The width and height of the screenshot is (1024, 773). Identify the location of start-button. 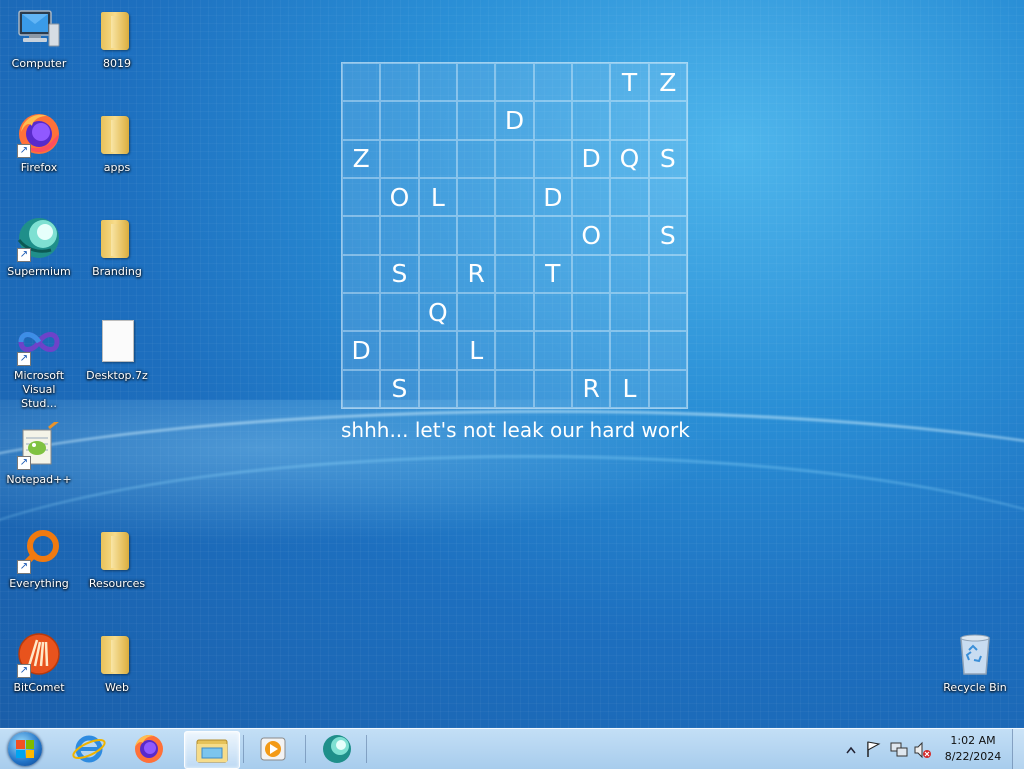
(25, 749).